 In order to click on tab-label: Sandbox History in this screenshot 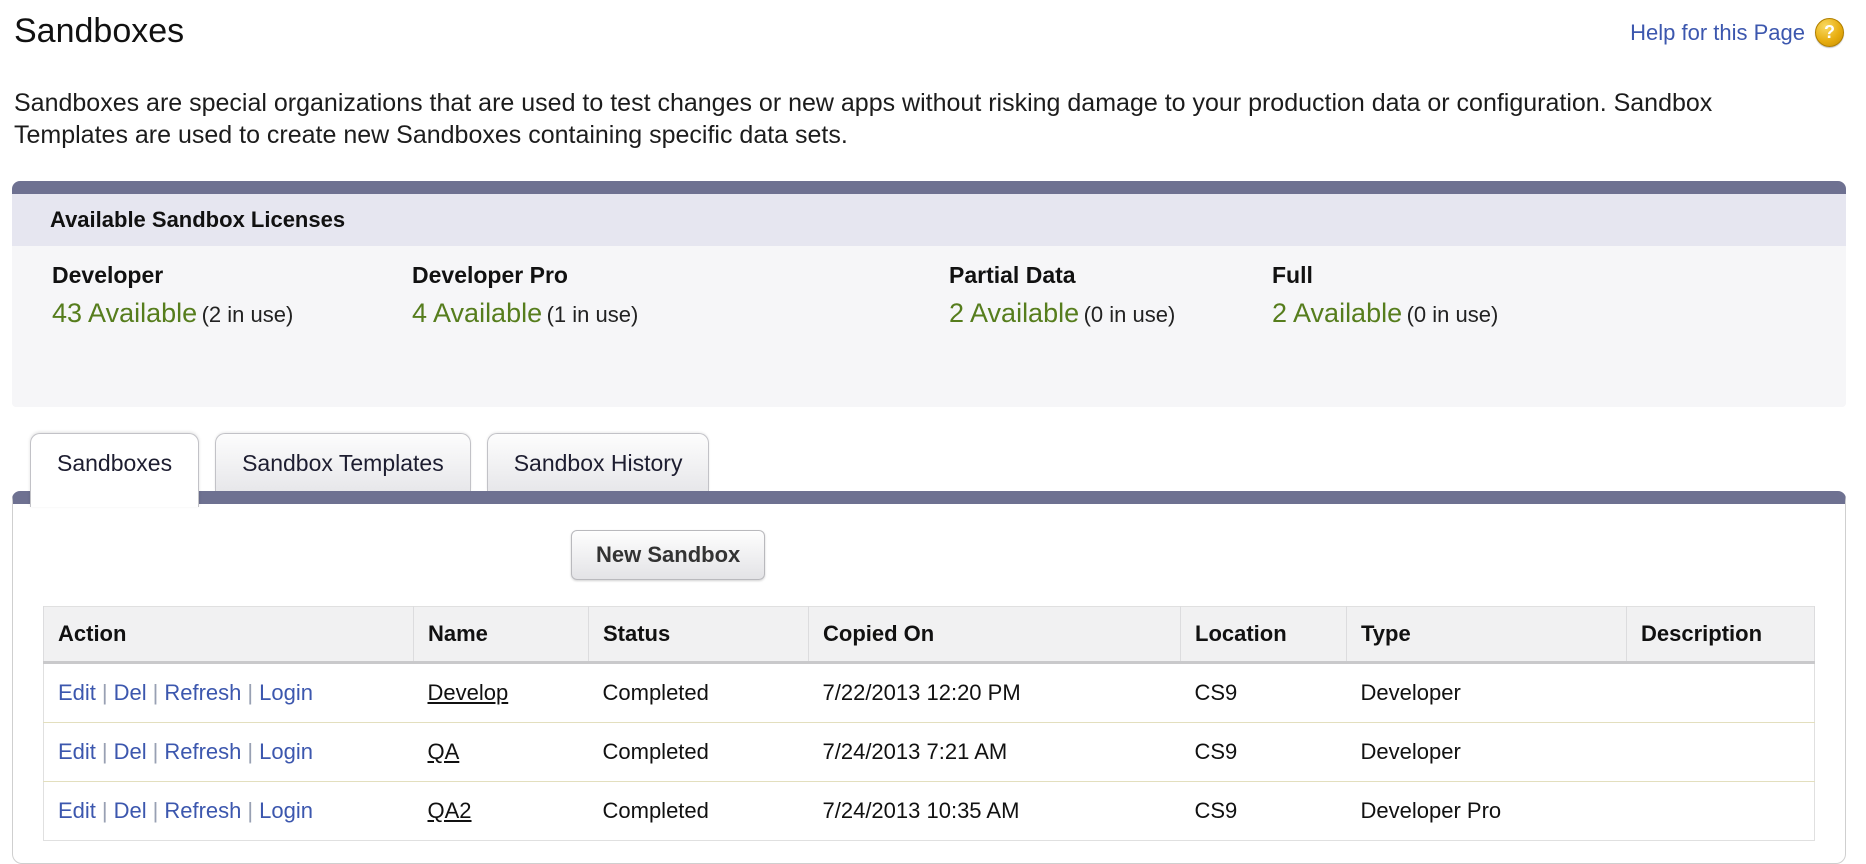, I will do `click(598, 463)`.